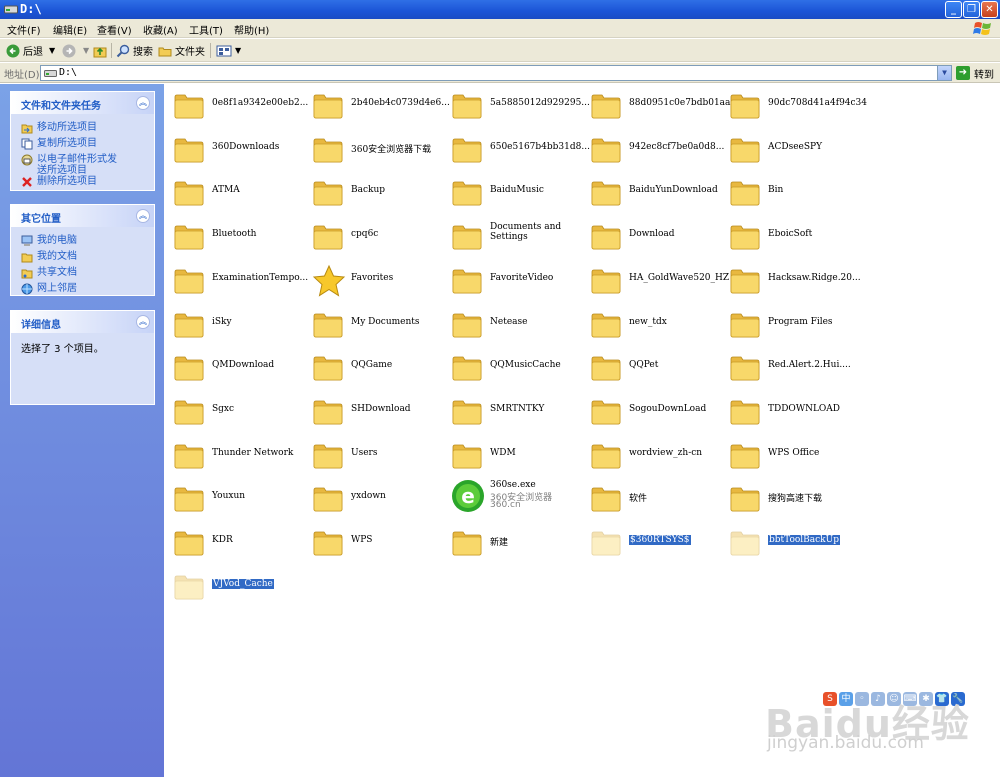  Describe the element at coordinates (49, 241) in the screenshot. I see `my-computer-link: 我的电脑` at that location.